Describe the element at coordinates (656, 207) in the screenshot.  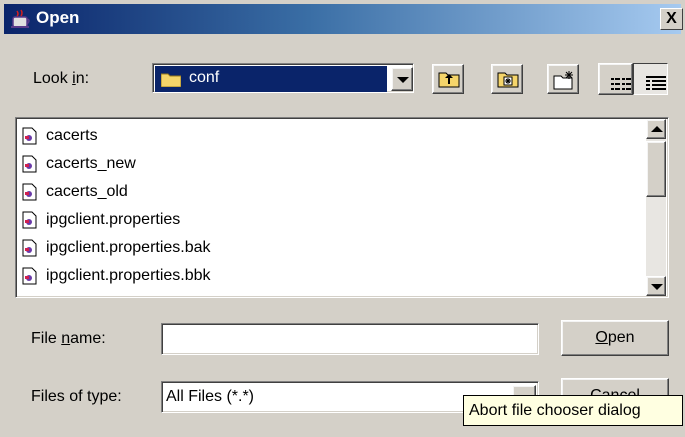
I see `file-list-scrollbar` at that location.